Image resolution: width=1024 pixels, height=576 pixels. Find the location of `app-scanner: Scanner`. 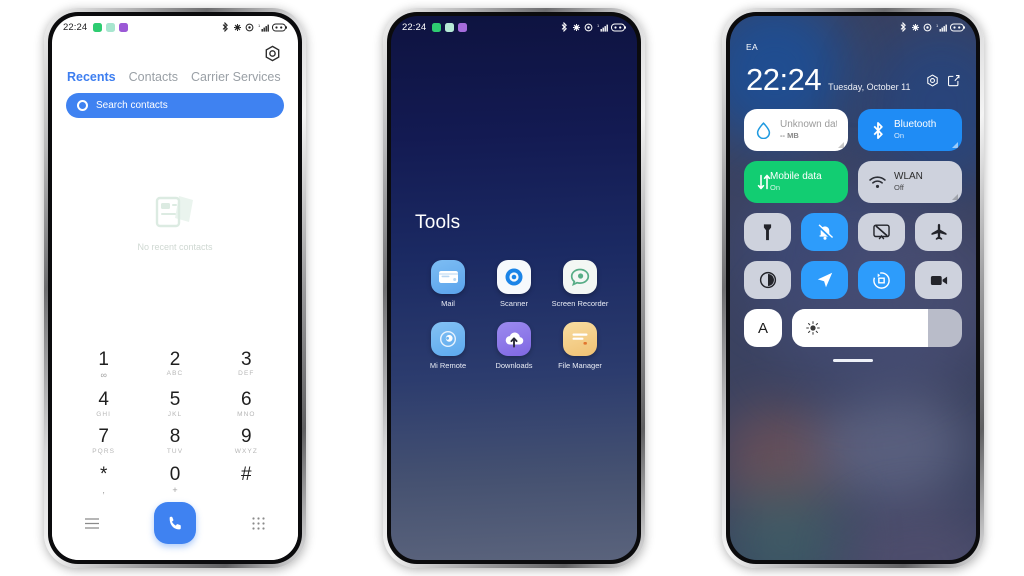

app-scanner: Scanner is located at coordinates (514, 283).